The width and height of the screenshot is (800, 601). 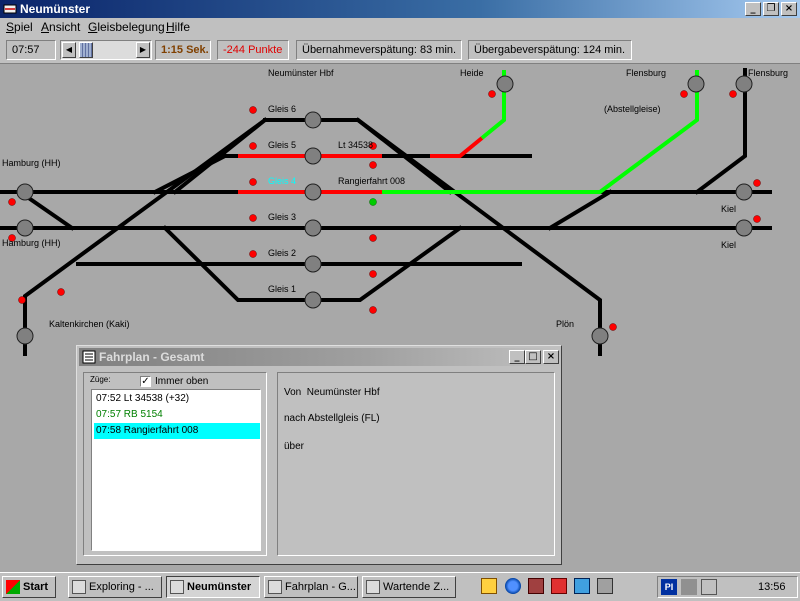 I want to click on handover-delay: Übergabeverspätung: 124 min., so click(x=550, y=50).